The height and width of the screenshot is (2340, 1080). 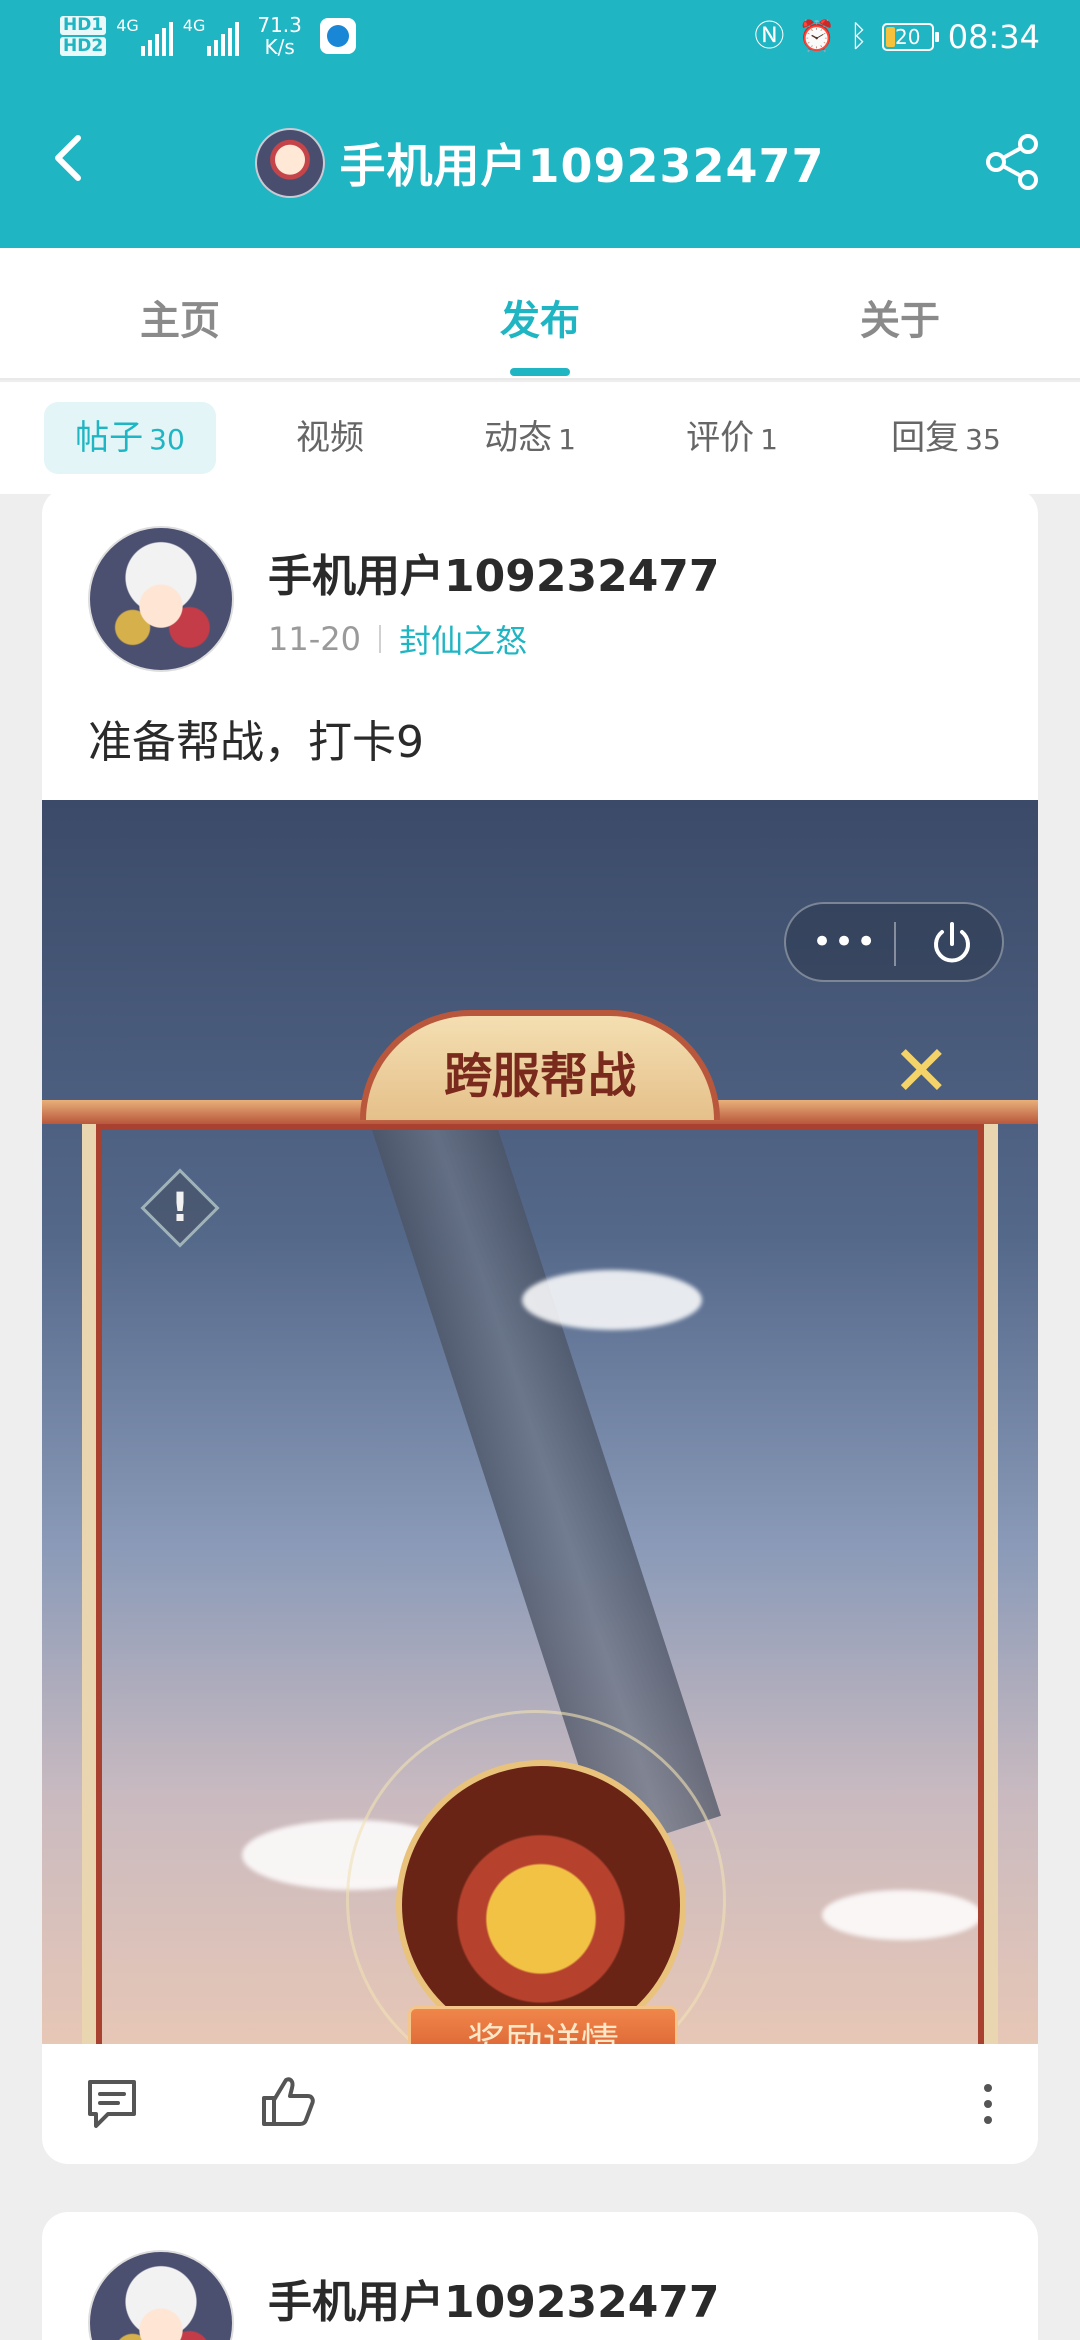 I want to click on close-icon: ✕, so click(x=921, y=1071).